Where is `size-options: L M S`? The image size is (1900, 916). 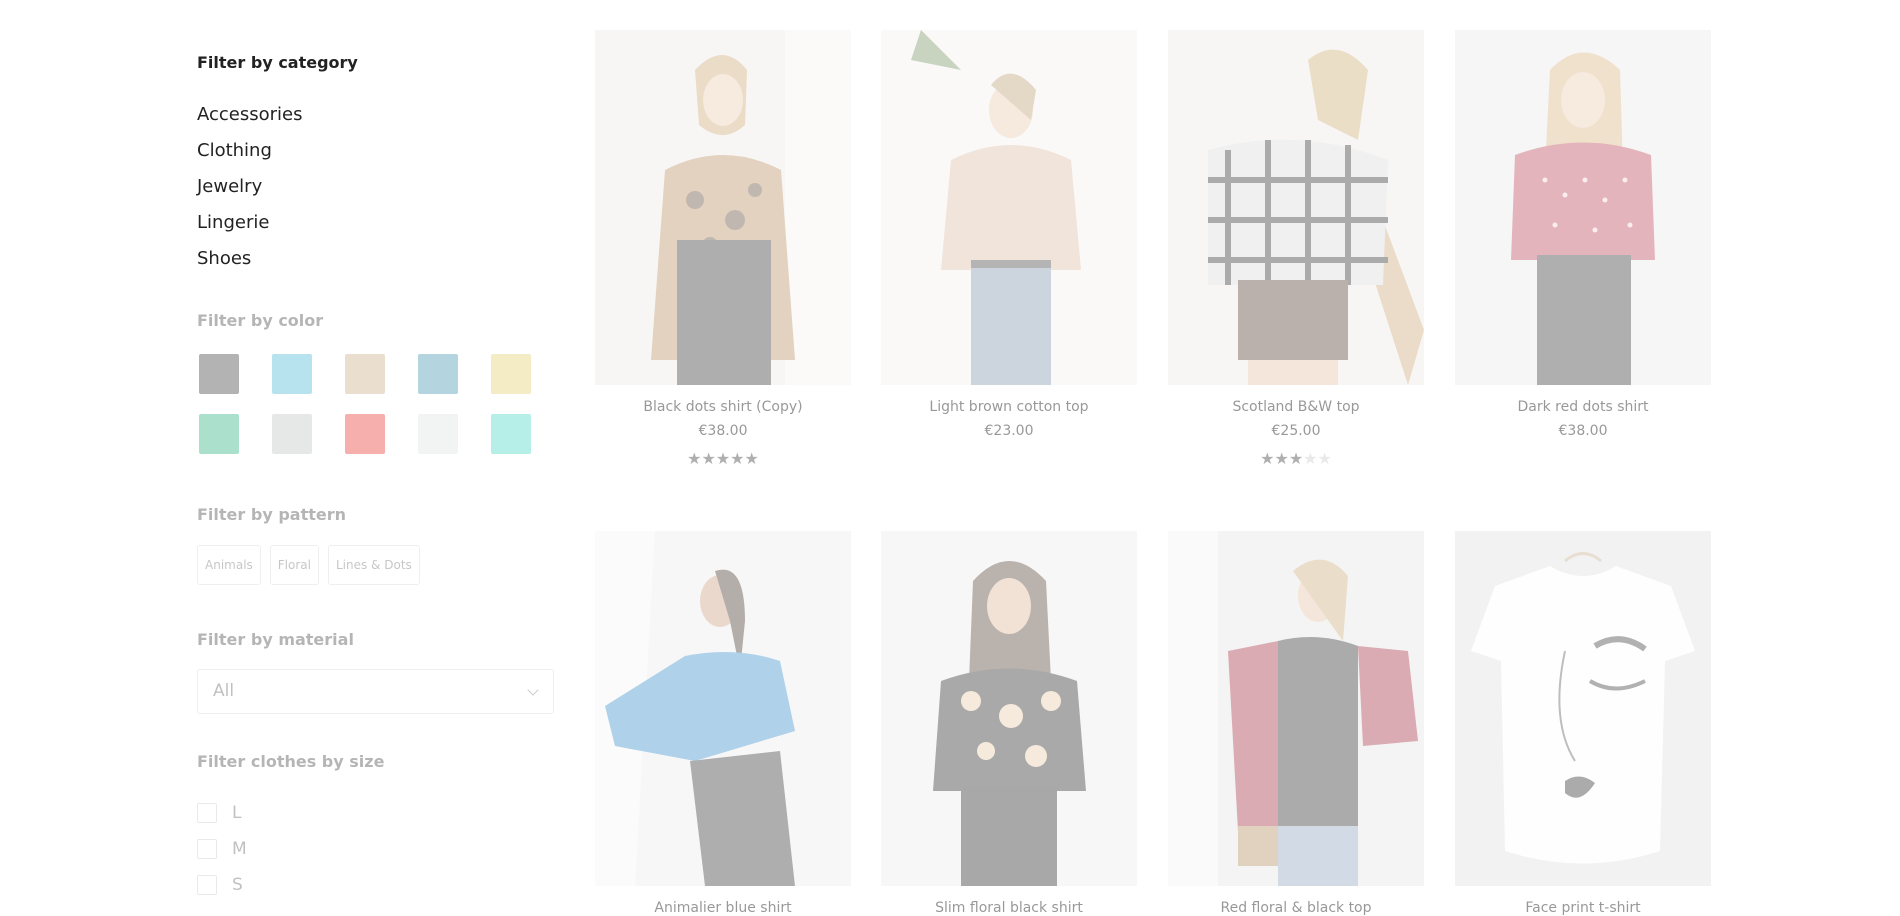 size-options: L M S is located at coordinates (222, 849).